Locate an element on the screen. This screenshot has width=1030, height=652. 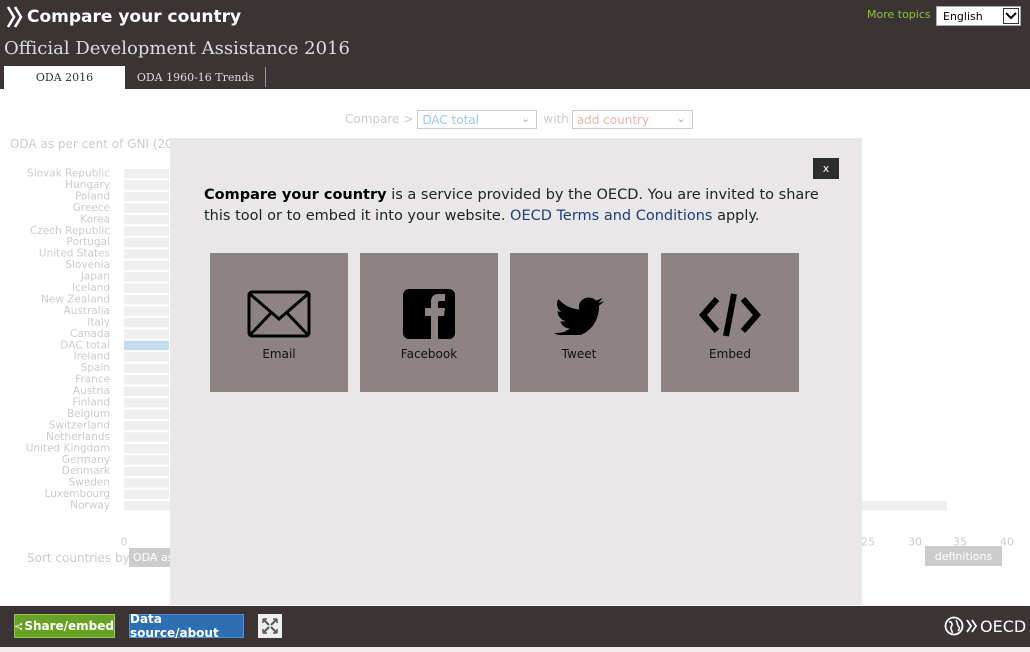
compare-country-select: DAC total ⌄ is located at coordinates (477, 119).